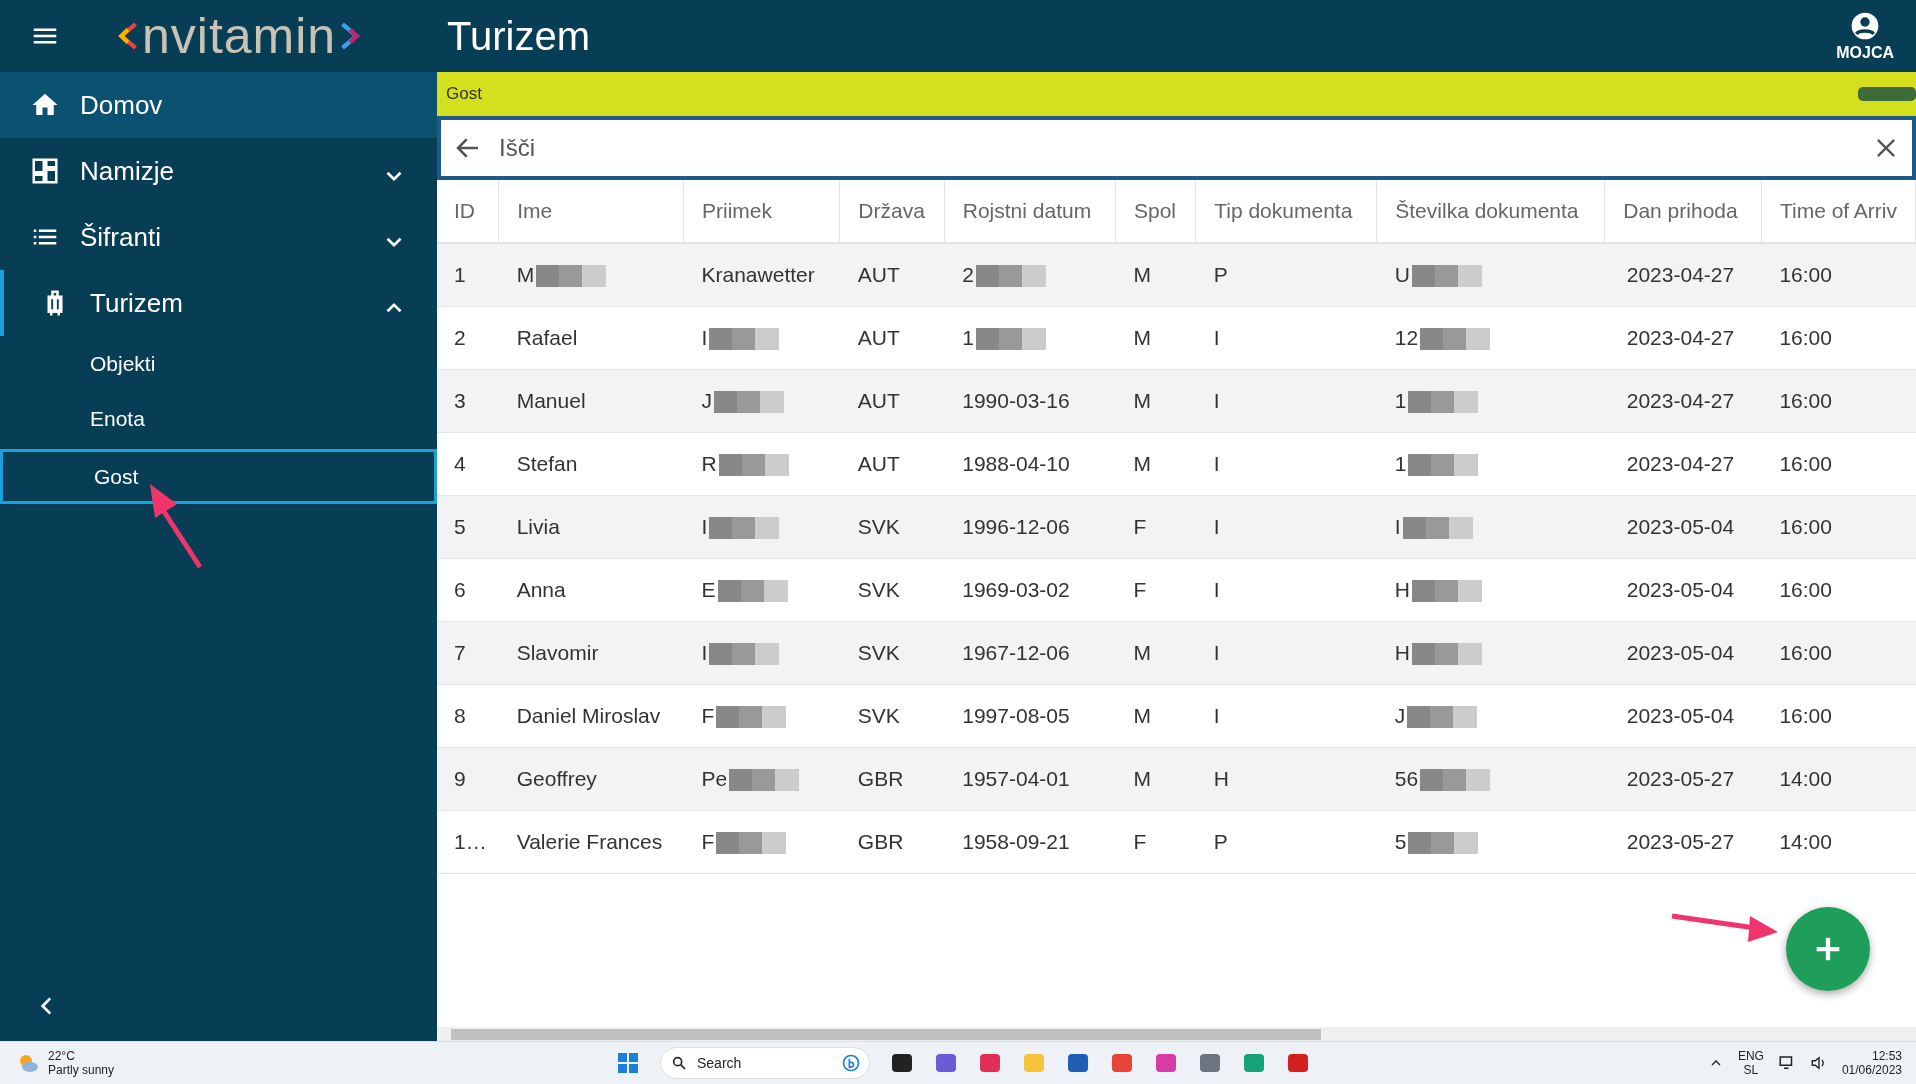 This screenshot has height=1084, width=1916. What do you see at coordinates (1400, 716) in the screenshot?
I see `table-cell: J` at bounding box center [1400, 716].